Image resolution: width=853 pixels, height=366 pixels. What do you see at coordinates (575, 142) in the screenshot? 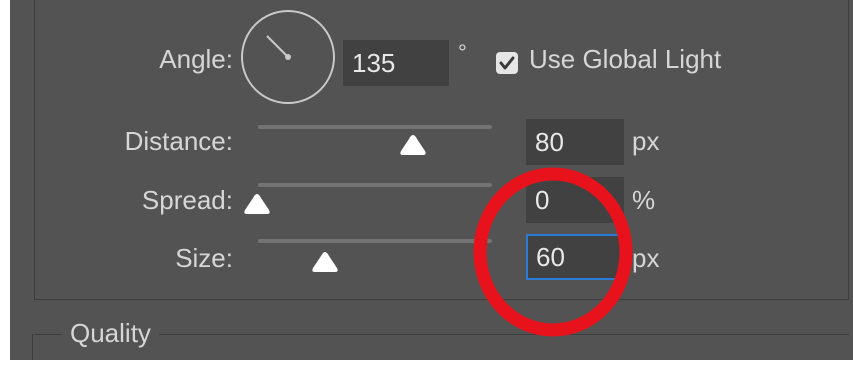
I see `distance-input: 80` at bounding box center [575, 142].